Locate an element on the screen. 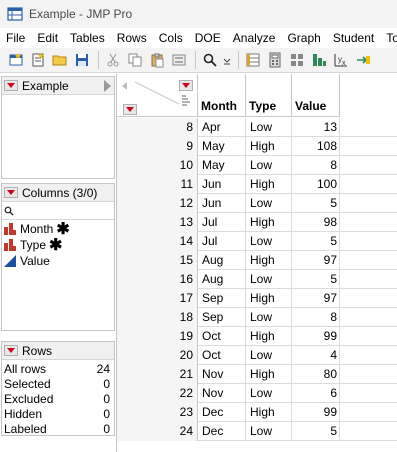  fit-model-icon is located at coordinates (363, 60).